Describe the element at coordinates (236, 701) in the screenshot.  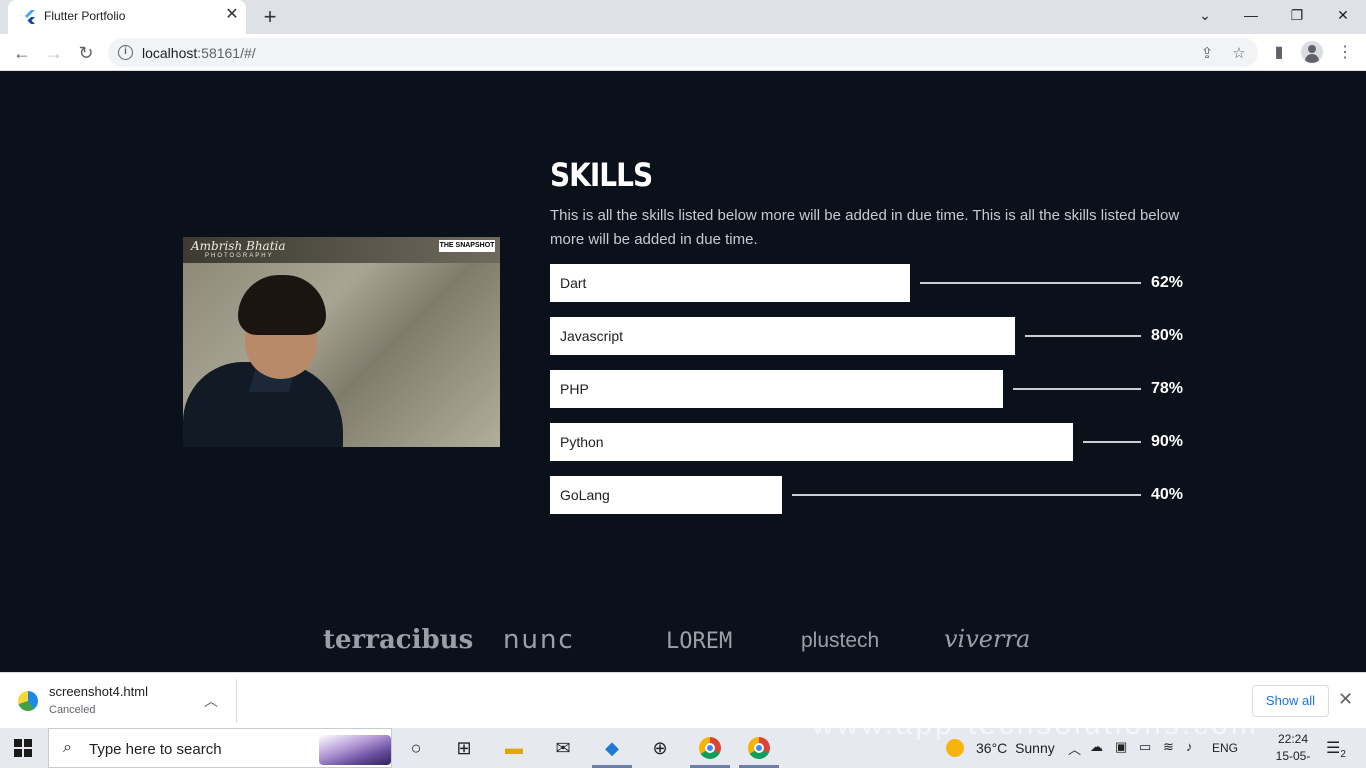
I see `download-divider` at that location.